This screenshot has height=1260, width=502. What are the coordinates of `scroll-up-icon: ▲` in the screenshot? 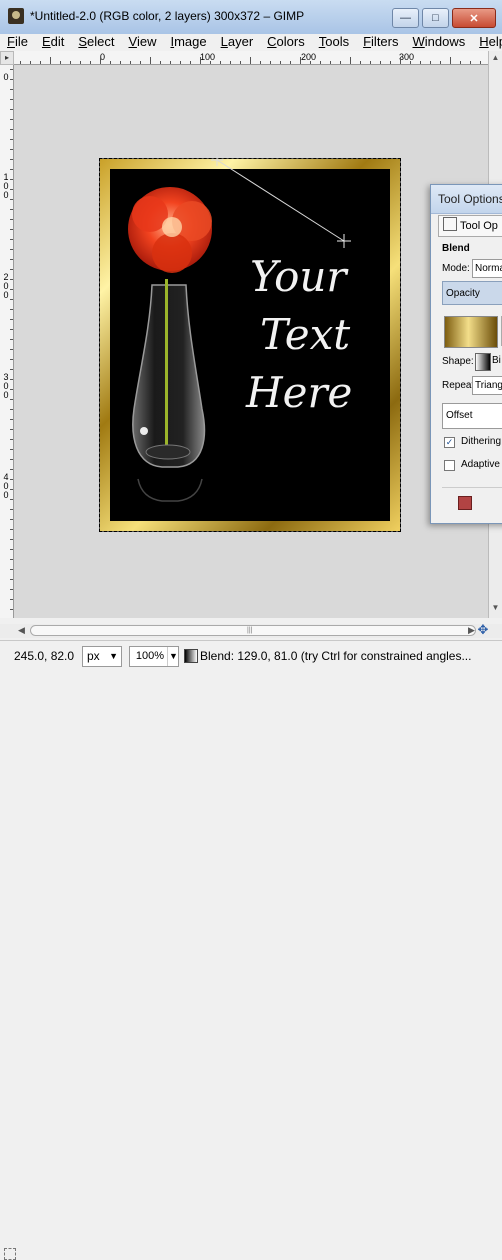 It's located at (495, 59).